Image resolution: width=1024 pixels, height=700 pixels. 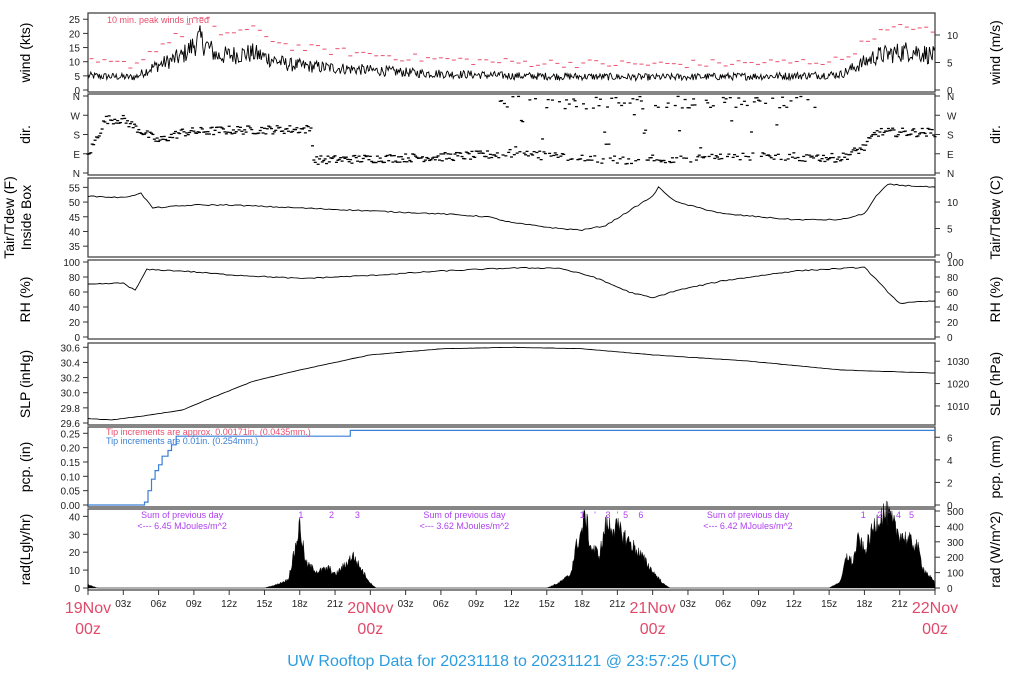 What do you see at coordinates (898, 515) in the screenshot?
I see `rad-hour-mark: 4` at bounding box center [898, 515].